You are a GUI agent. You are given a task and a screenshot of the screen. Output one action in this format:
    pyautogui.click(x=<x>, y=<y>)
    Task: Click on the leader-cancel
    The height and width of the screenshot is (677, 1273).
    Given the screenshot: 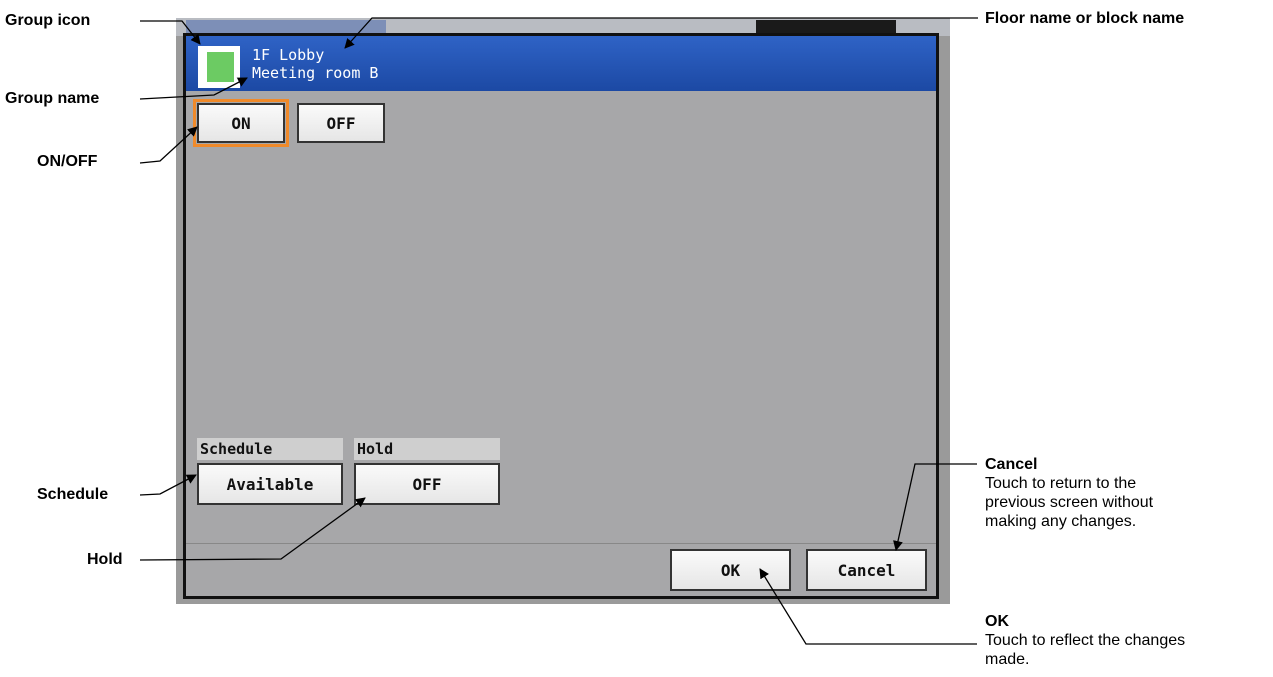 What is the action you would take?
    pyautogui.click(x=935, y=507)
    